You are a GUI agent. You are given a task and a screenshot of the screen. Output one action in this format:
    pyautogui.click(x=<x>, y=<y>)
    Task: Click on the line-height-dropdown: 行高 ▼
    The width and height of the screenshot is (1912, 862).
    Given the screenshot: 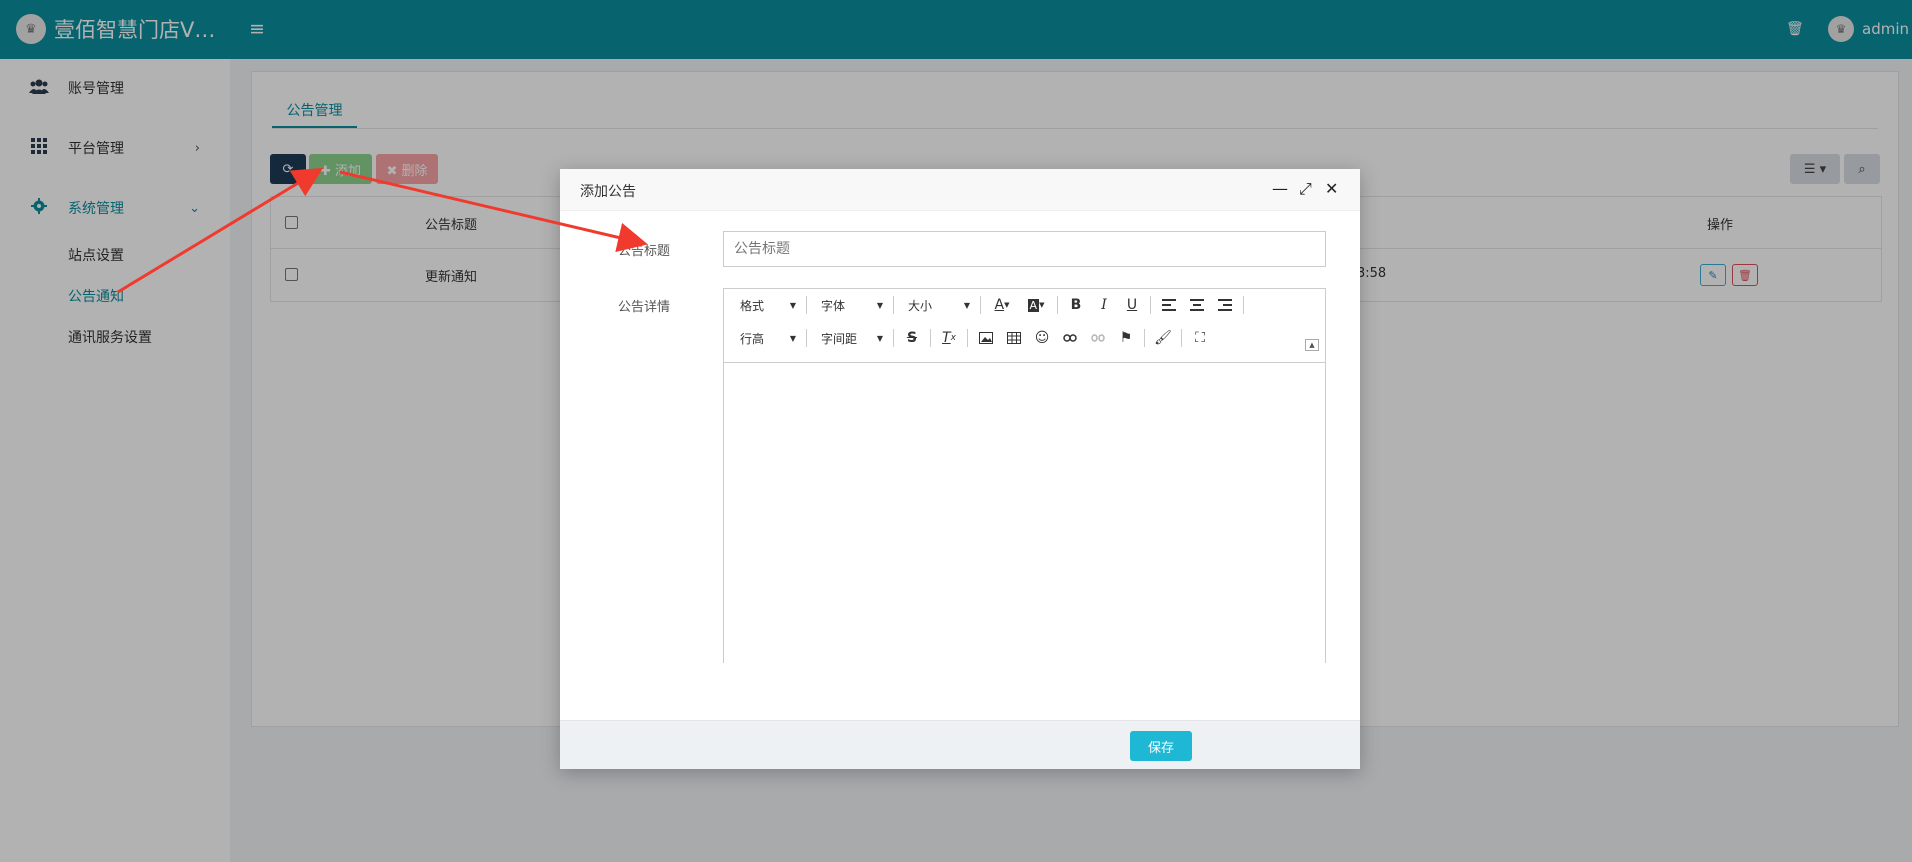 What is the action you would take?
    pyautogui.click(x=766, y=338)
    